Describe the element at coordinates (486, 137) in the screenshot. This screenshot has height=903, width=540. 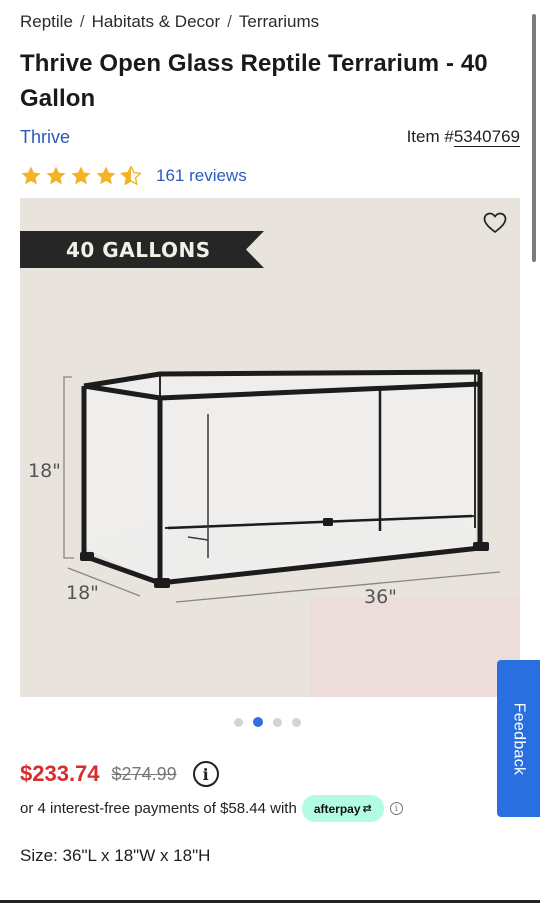
I see `item-number-value: 5340769` at that location.